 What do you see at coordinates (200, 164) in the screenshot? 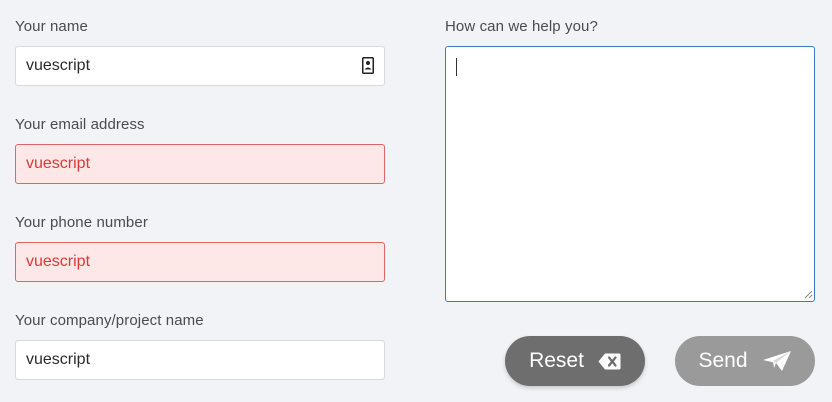
I see `email-field` at bounding box center [200, 164].